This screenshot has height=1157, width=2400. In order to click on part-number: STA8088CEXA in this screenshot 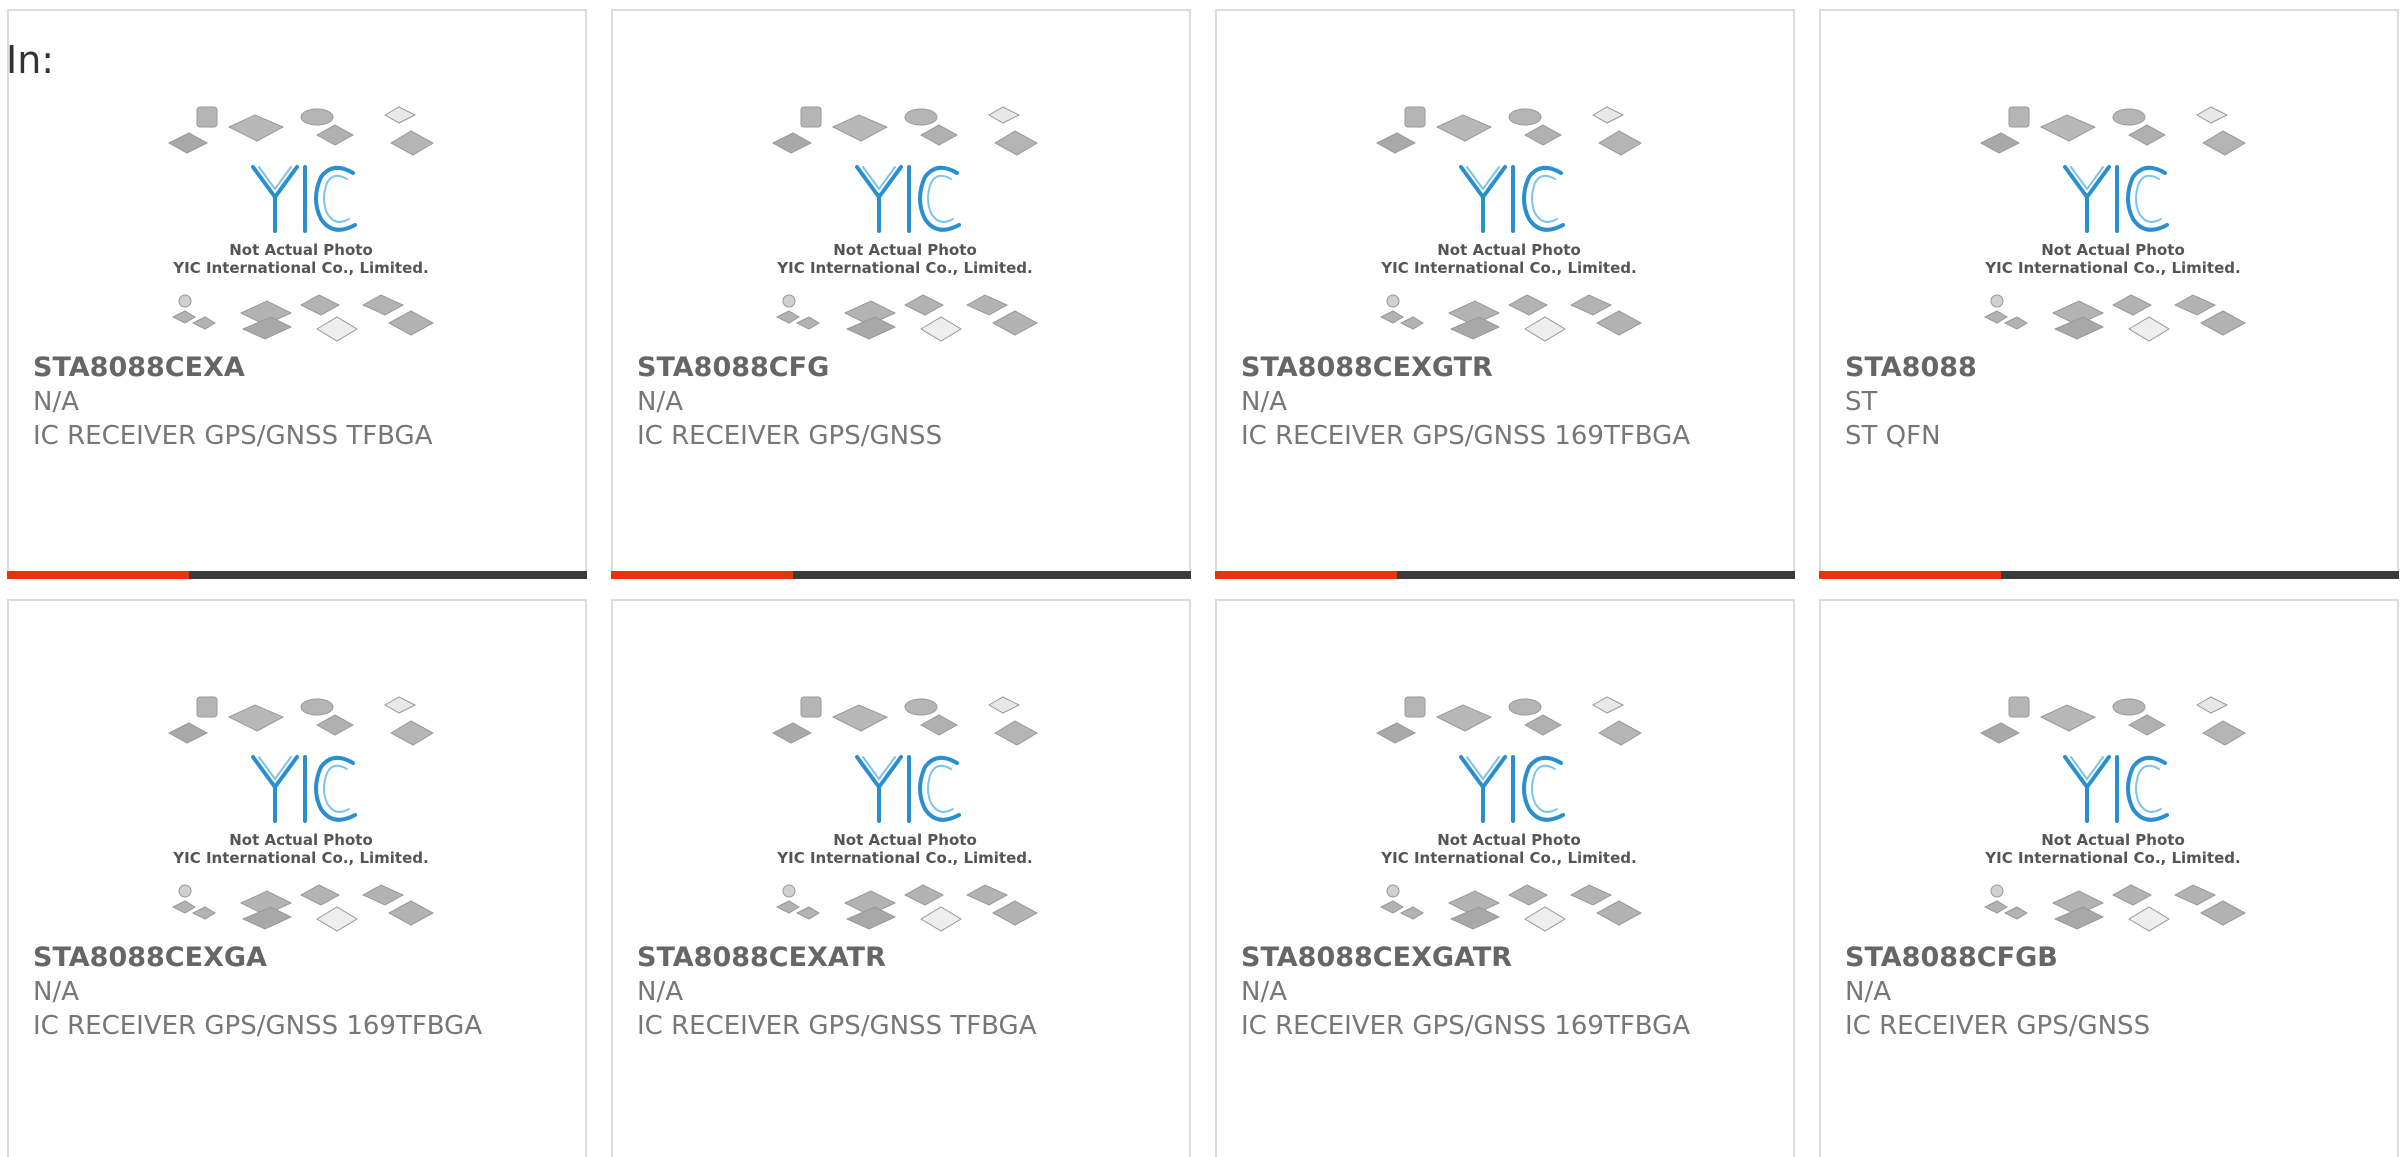, I will do `click(299, 368)`.